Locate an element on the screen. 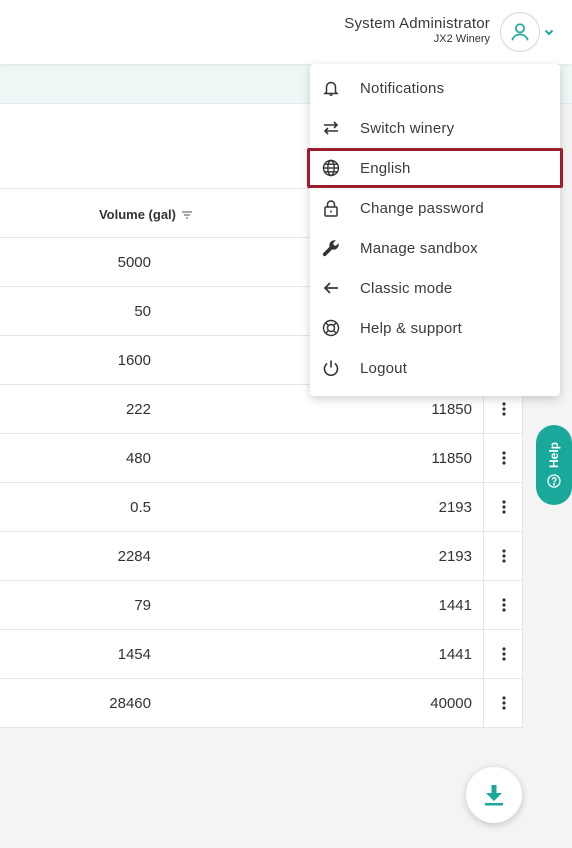  lock-icon is located at coordinates (331, 208).